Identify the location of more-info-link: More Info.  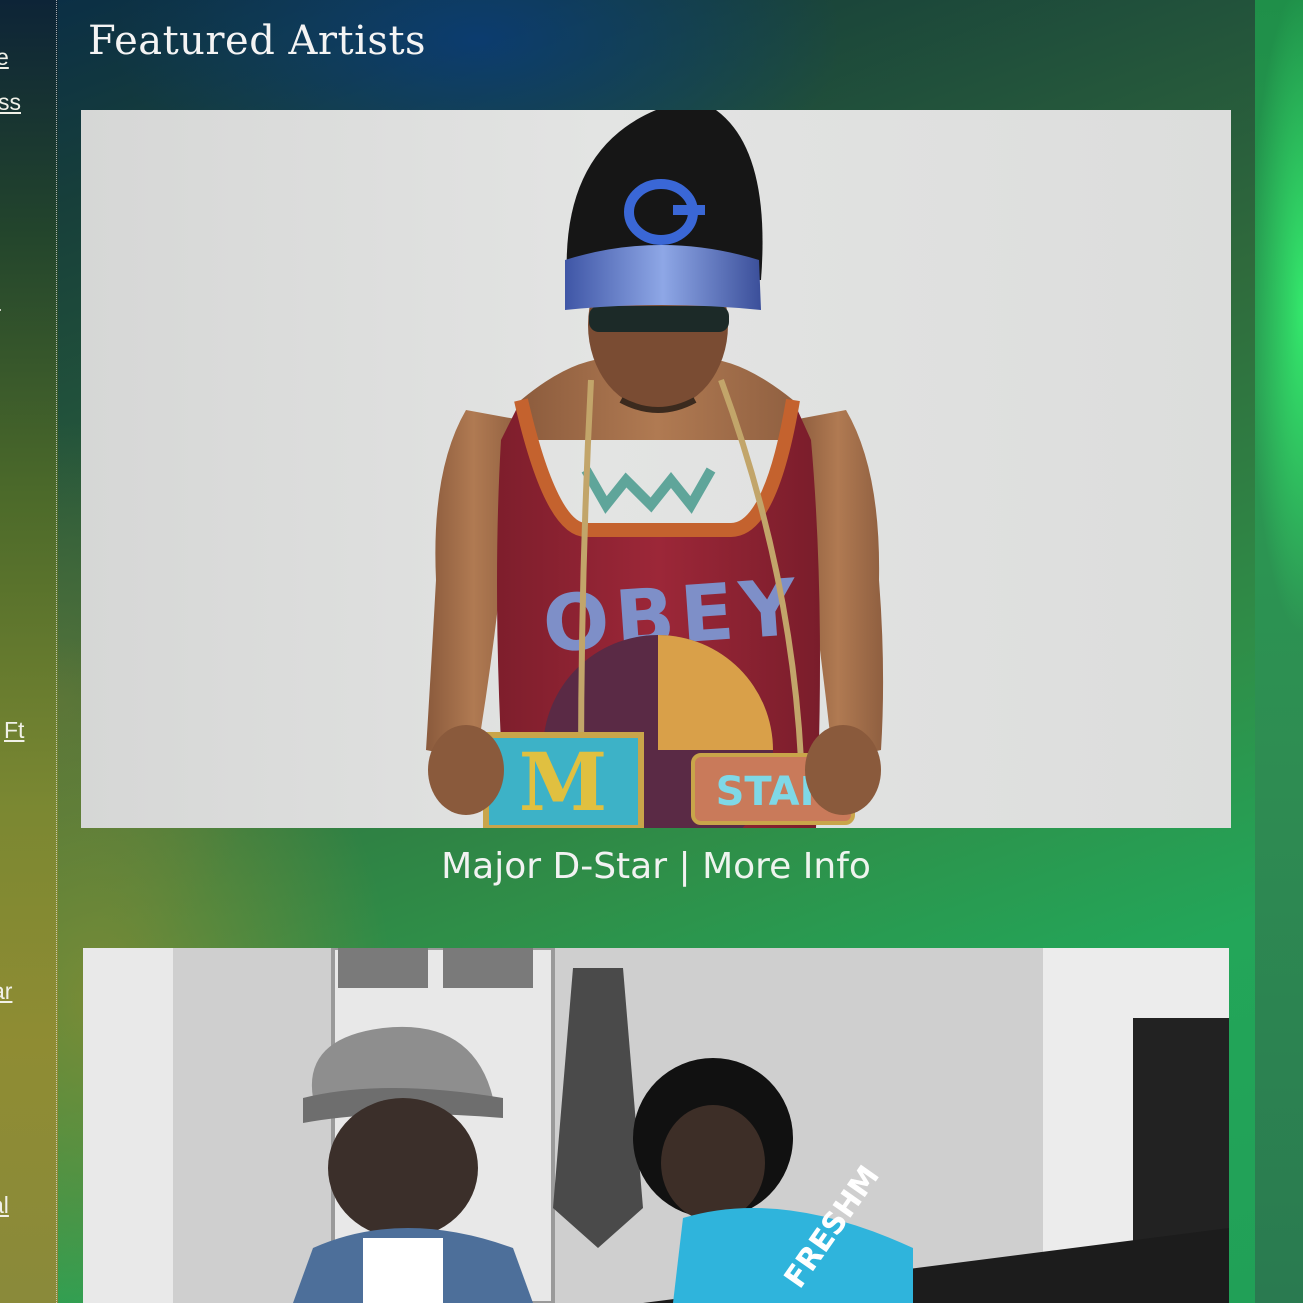
(786, 866).